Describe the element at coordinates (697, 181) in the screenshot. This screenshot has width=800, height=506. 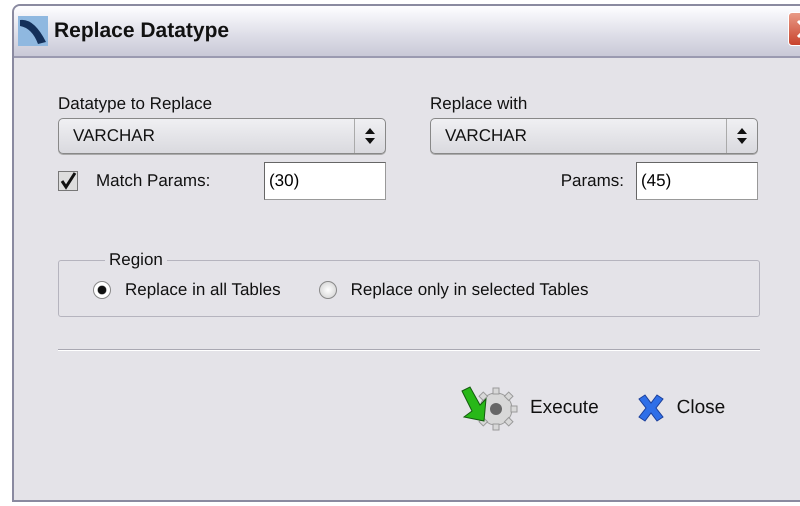
I see `params-field: (45)` at that location.